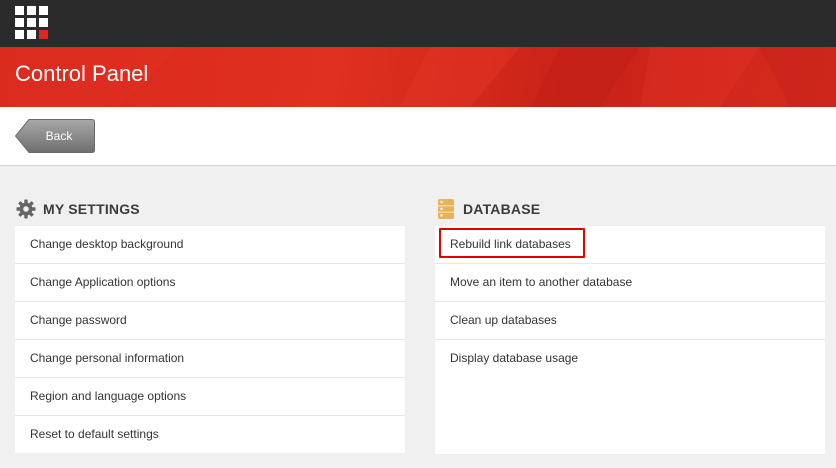 The image size is (836, 468). What do you see at coordinates (82, 73) in the screenshot?
I see `page-title: Control Panel` at bounding box center [82, 73].